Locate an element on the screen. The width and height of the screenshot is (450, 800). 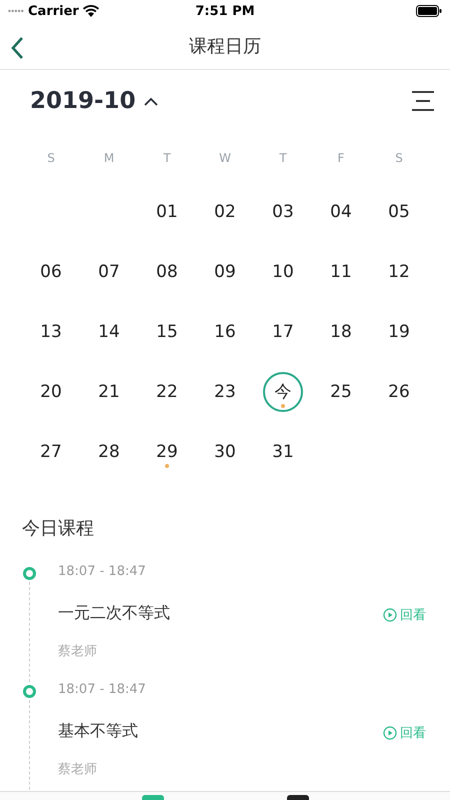
calendar-day: 26 is located at coordinates (399, 392).